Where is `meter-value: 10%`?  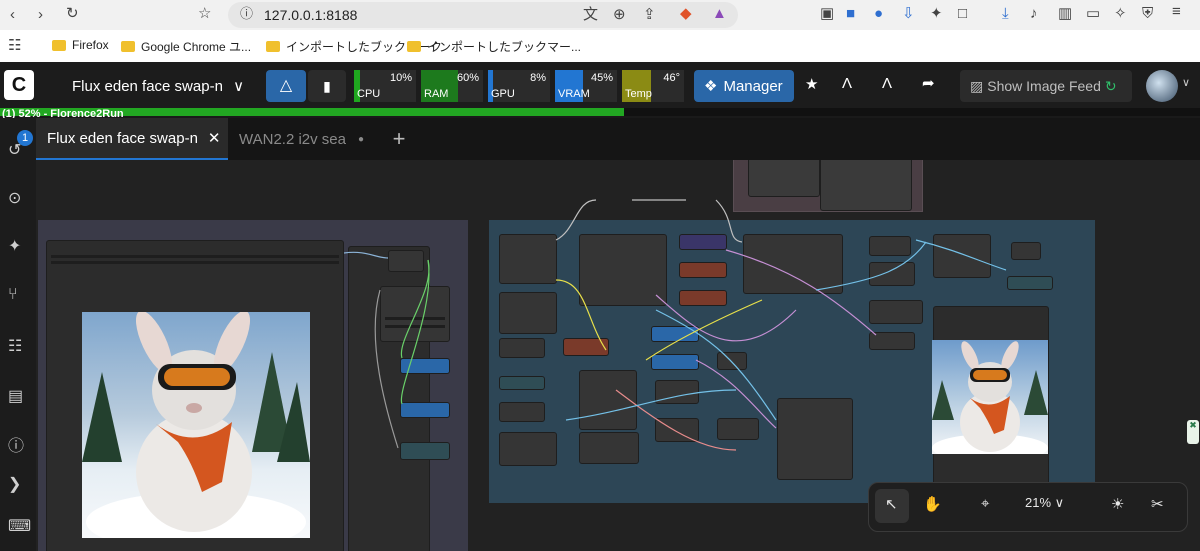
meter-value: 10% is located at coordinates (400, 78).